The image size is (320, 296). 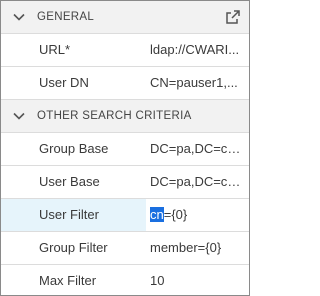 What do you see at coordinates (69, 181) in the screenshot?
I see `property-label: User Base` at bounding box center [69, 181].